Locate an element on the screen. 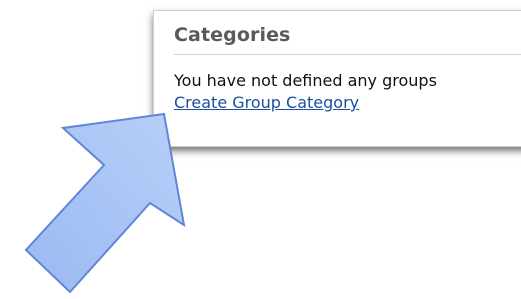  create-group-category-link: Create Group Category is located at coordinates (266, 102).